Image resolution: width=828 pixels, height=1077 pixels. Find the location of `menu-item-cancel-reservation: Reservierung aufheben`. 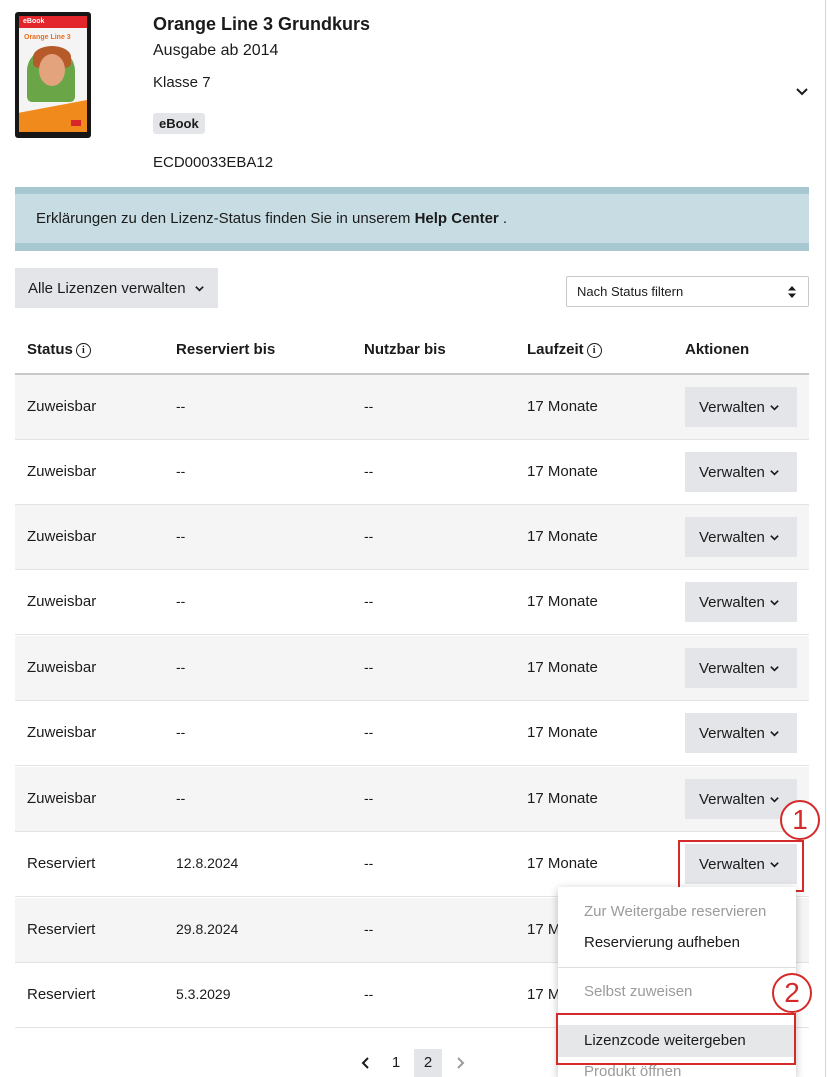

menu-item-cancel-reservation: Reservierung aufheben is located at coordinates (677, 943).